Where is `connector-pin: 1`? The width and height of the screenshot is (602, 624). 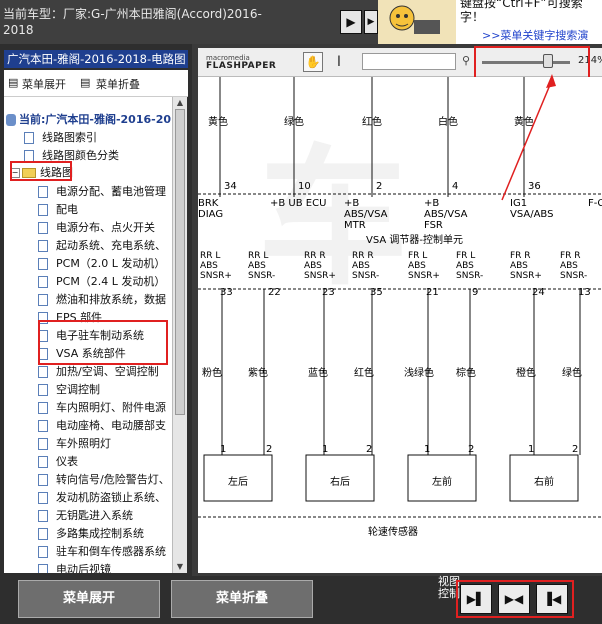
connector-pin: 1 is located at coordinates (531, 449).